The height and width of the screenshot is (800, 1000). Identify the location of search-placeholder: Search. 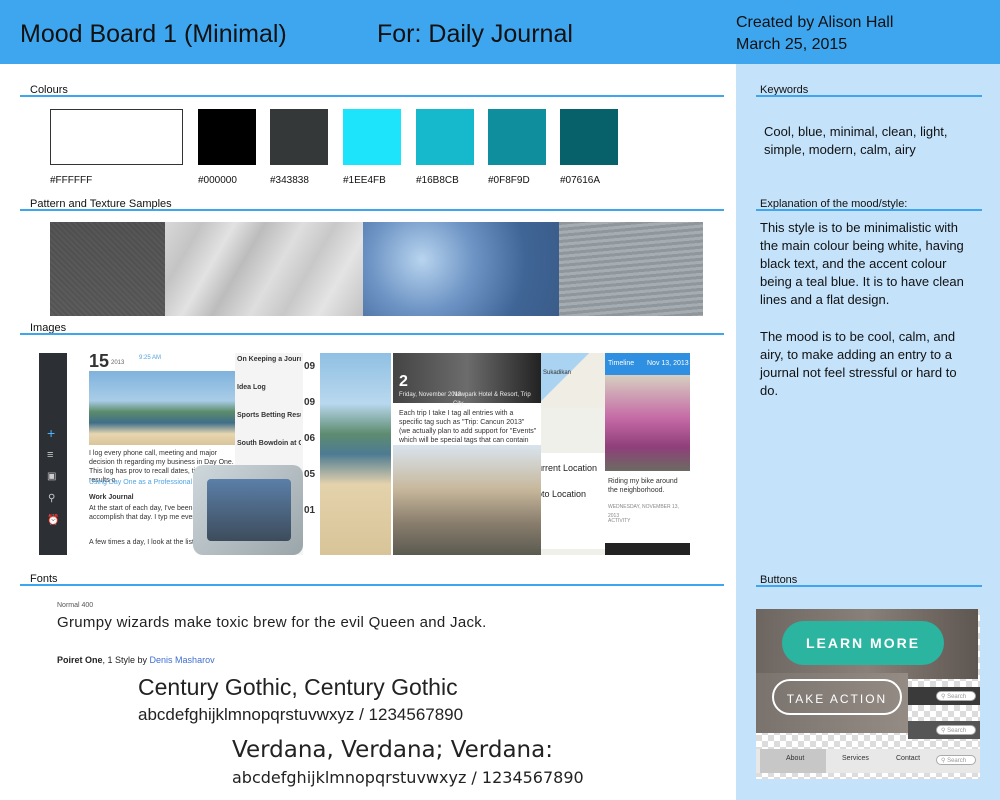
(957, 697).